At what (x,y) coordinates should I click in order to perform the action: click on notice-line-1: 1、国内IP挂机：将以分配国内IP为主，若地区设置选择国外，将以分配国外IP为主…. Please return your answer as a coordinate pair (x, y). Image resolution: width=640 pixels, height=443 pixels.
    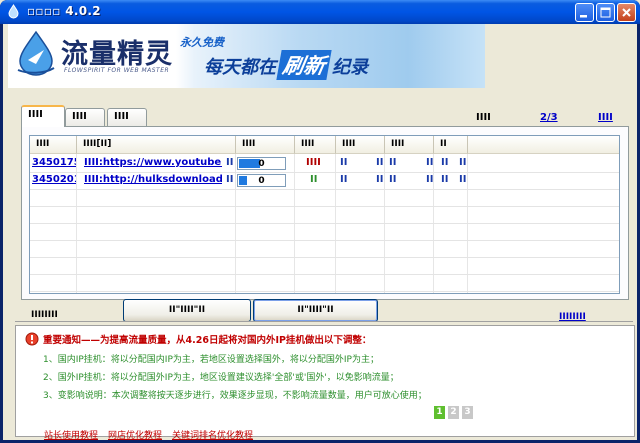
    Looking at the image, I should click on (211, 360).